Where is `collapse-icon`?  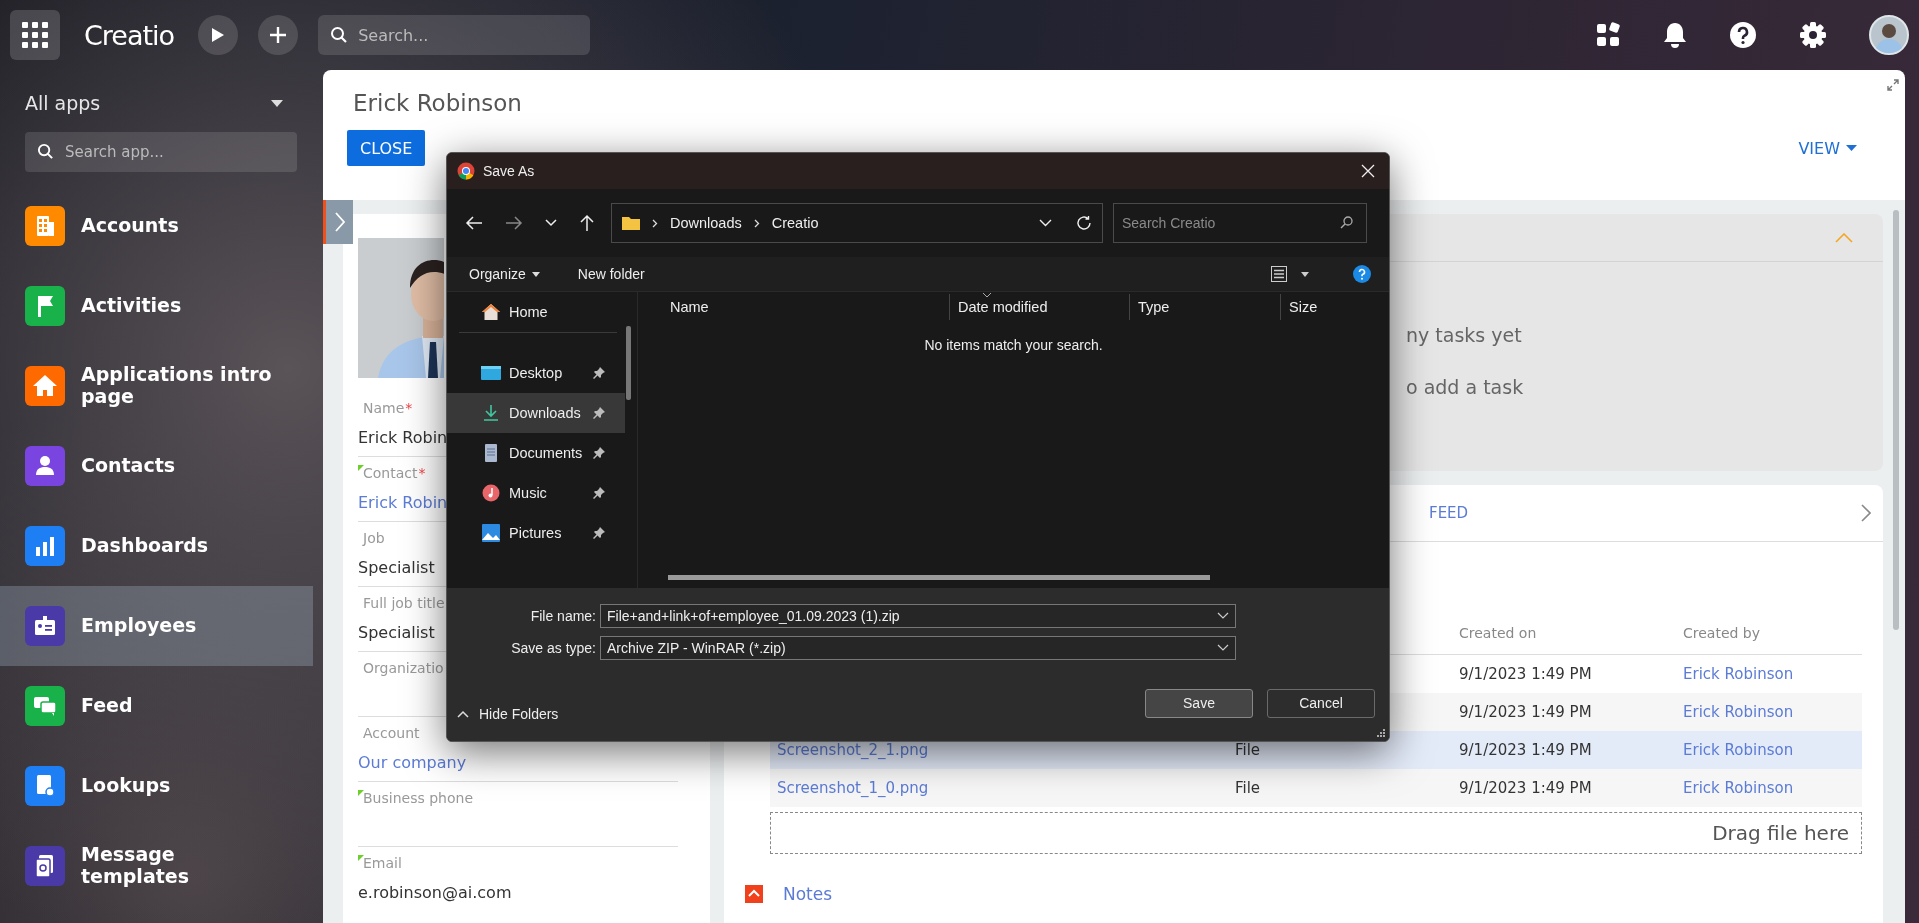 collapse-icon is located at coordinates (754, 894).